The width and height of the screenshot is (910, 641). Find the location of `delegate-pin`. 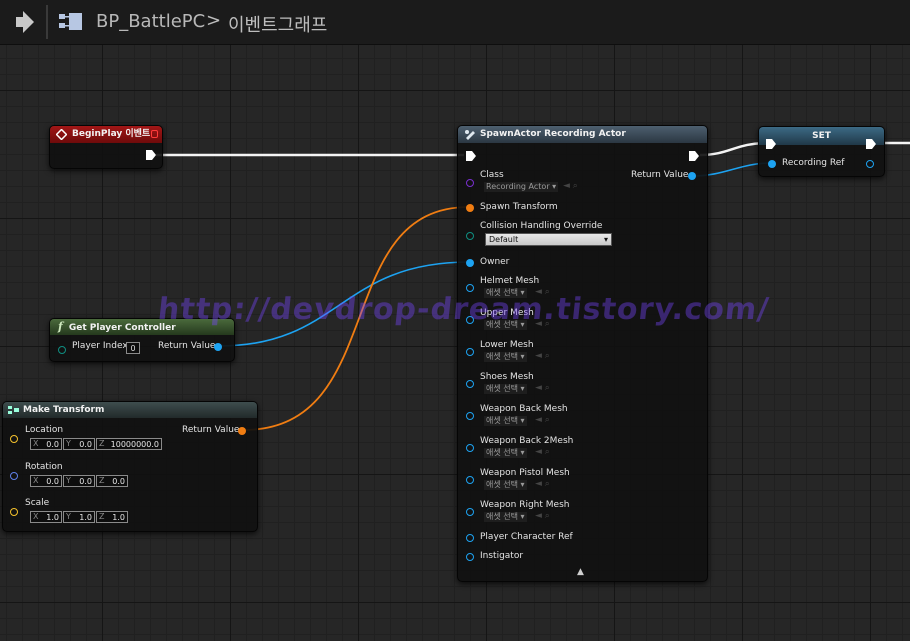

delegate-pin is located at coordinates (154, 134).